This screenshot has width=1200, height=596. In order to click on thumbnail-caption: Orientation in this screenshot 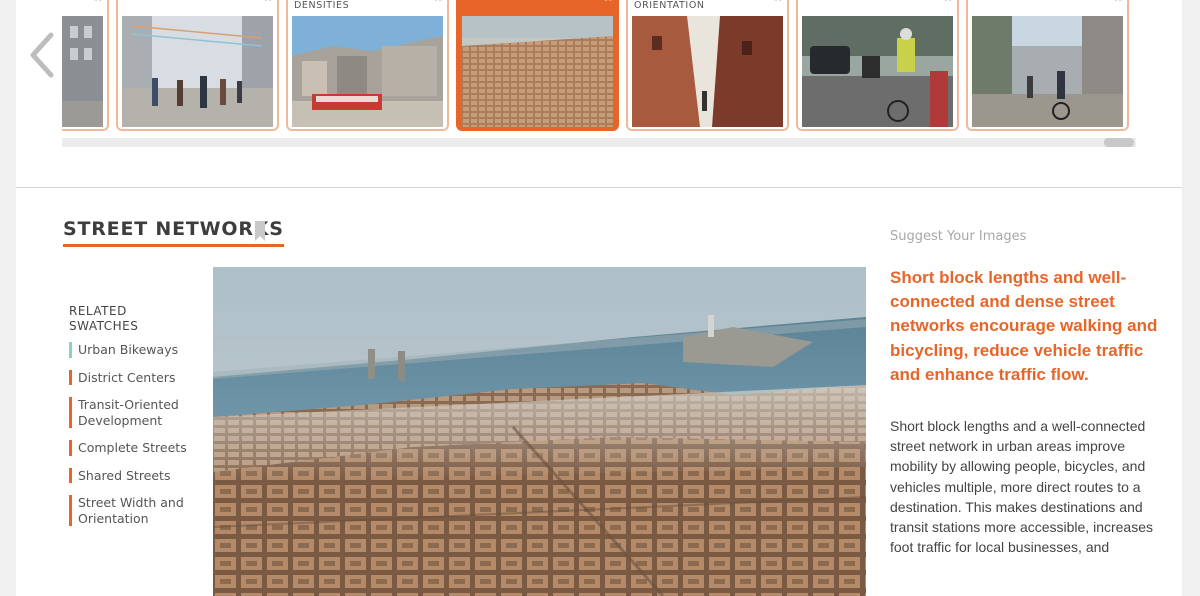, I will do `click(669, 5)`.